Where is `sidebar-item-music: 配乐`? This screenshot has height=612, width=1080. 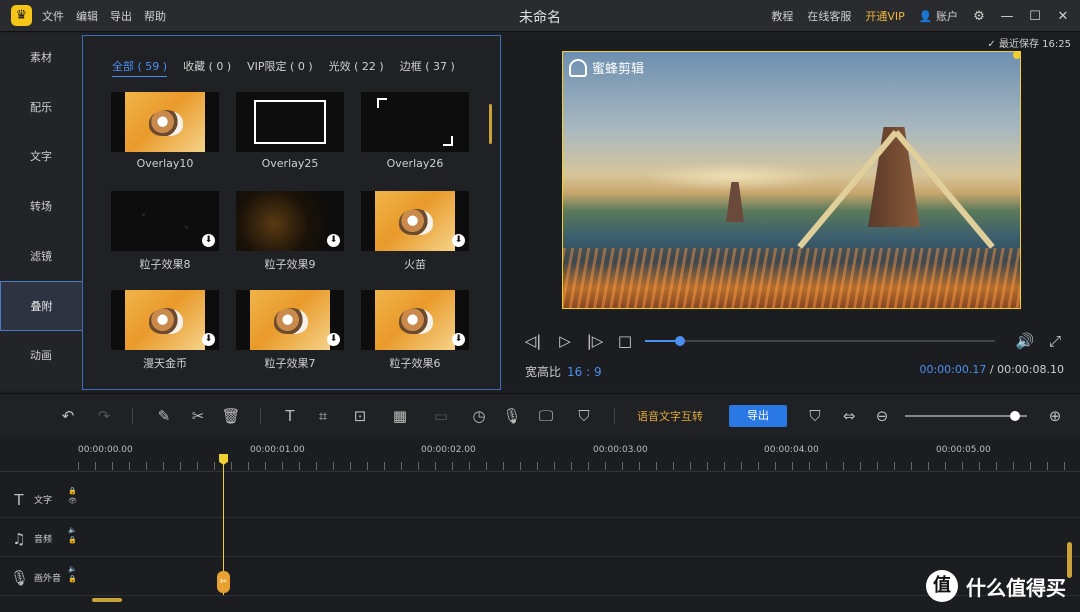
sidebar-item-music: 配乐 is located at coordinates (41, 108).